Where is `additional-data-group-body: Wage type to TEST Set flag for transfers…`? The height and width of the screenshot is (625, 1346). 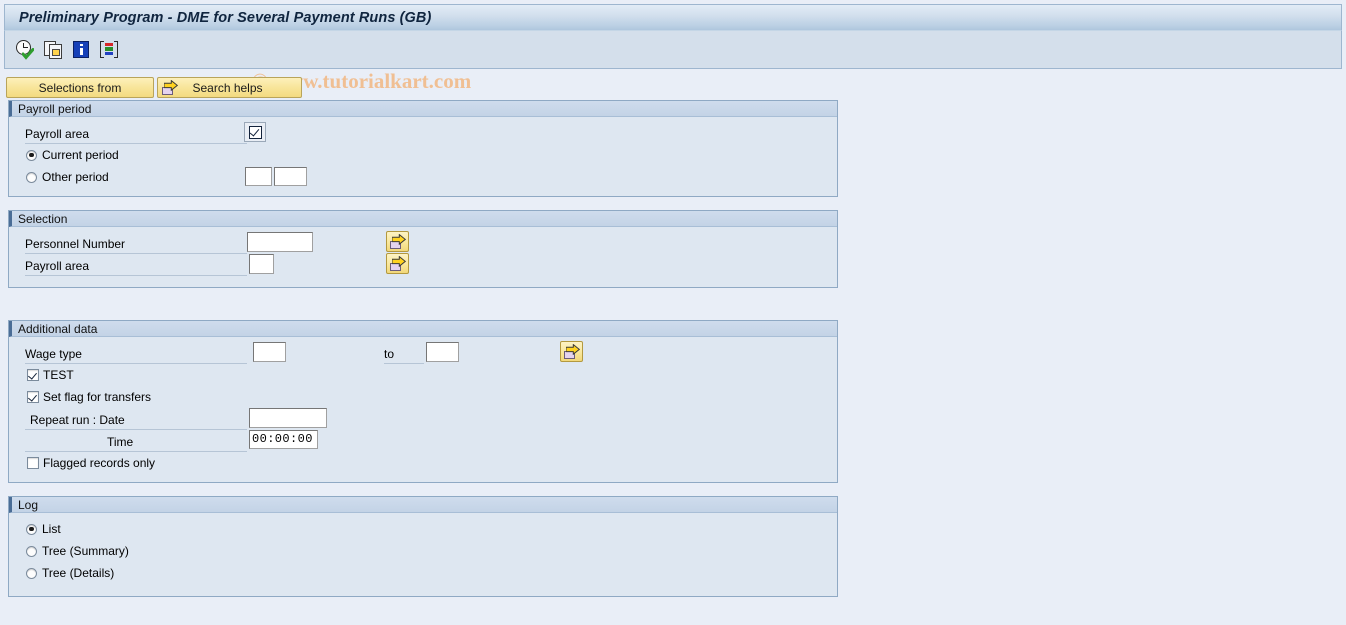 additional-data-group-body: Wage type to TEST Set flag for transfers… is located at coordinates (423, 409).